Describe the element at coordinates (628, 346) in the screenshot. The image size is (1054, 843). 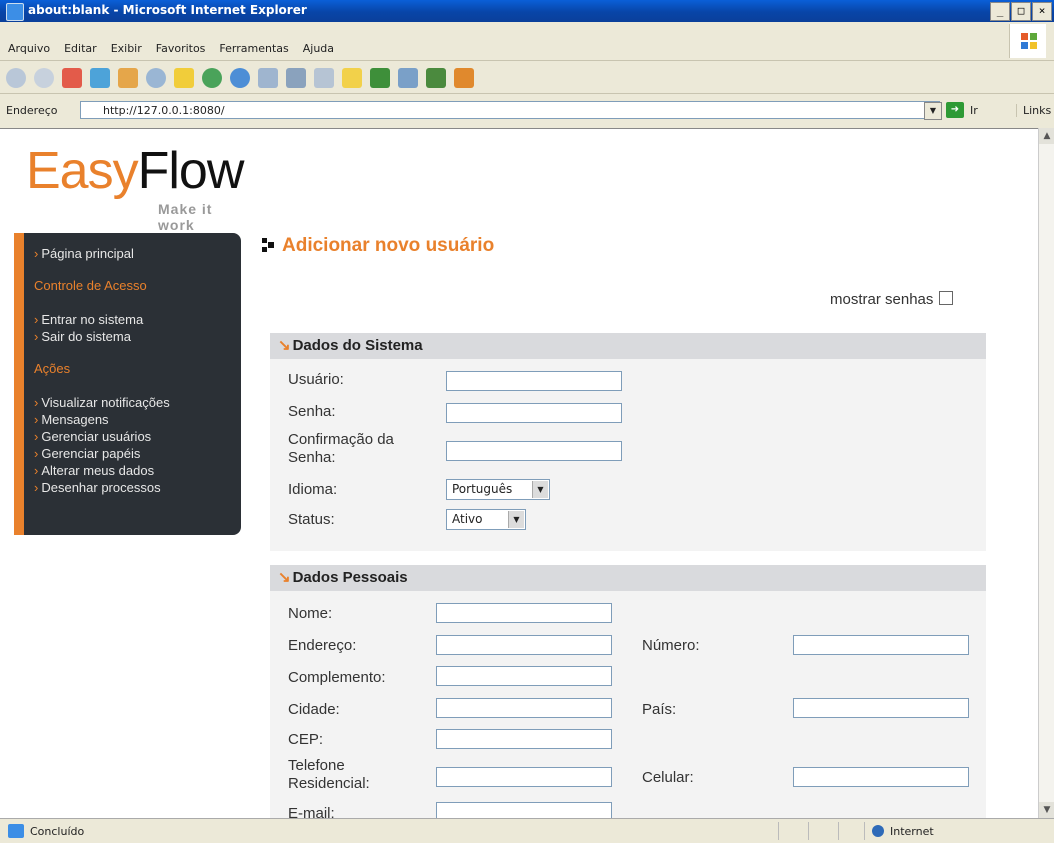
I see `system-data-header: ↘ Dados do Sistema` at that location.